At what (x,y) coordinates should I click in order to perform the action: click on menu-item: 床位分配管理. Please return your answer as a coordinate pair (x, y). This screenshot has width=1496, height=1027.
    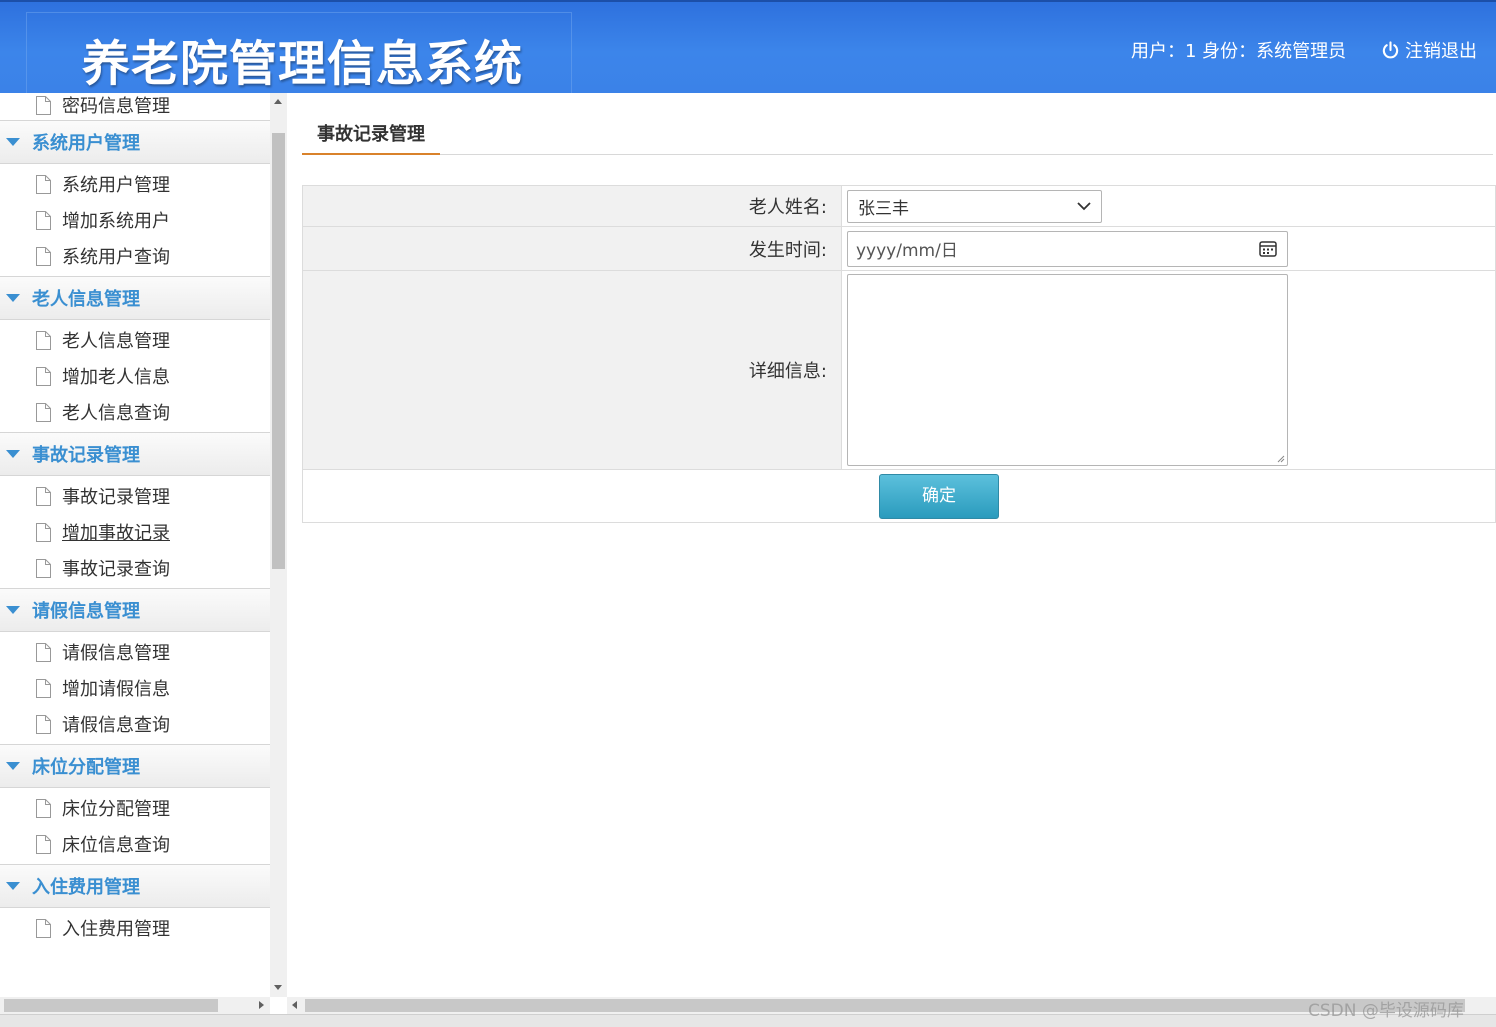
    Looking at the image, I should click on (135, 808).